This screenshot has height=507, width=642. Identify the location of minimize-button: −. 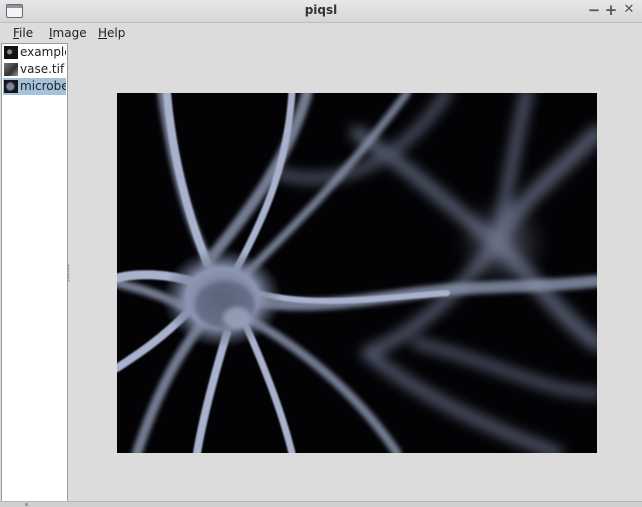
(594, 10).